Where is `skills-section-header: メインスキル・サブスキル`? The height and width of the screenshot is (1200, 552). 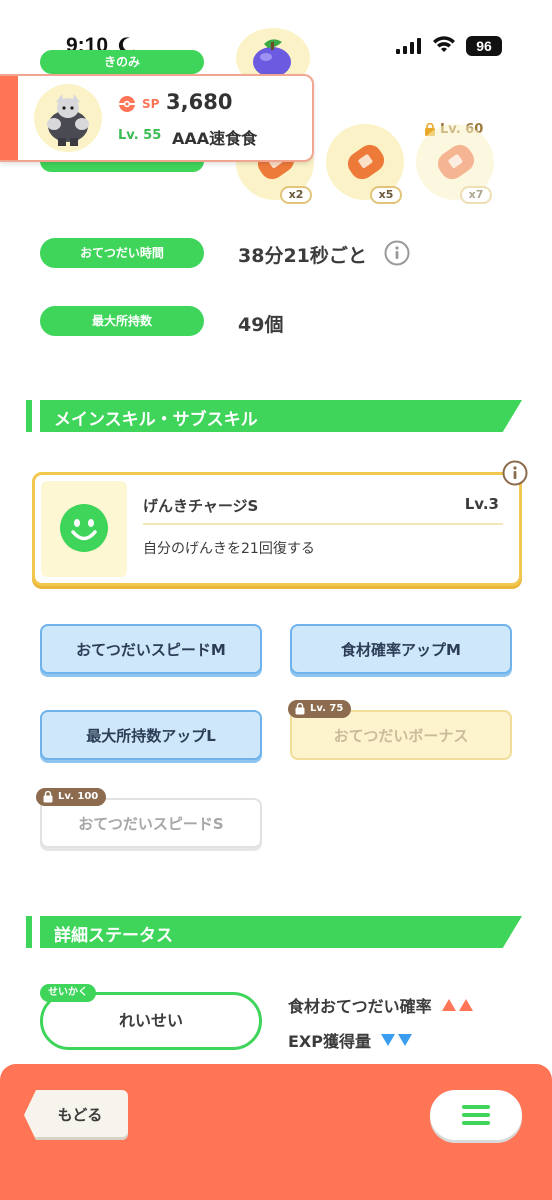
skills-section-header: メインスキル・サブスキル is located at coordinates (275, 416).